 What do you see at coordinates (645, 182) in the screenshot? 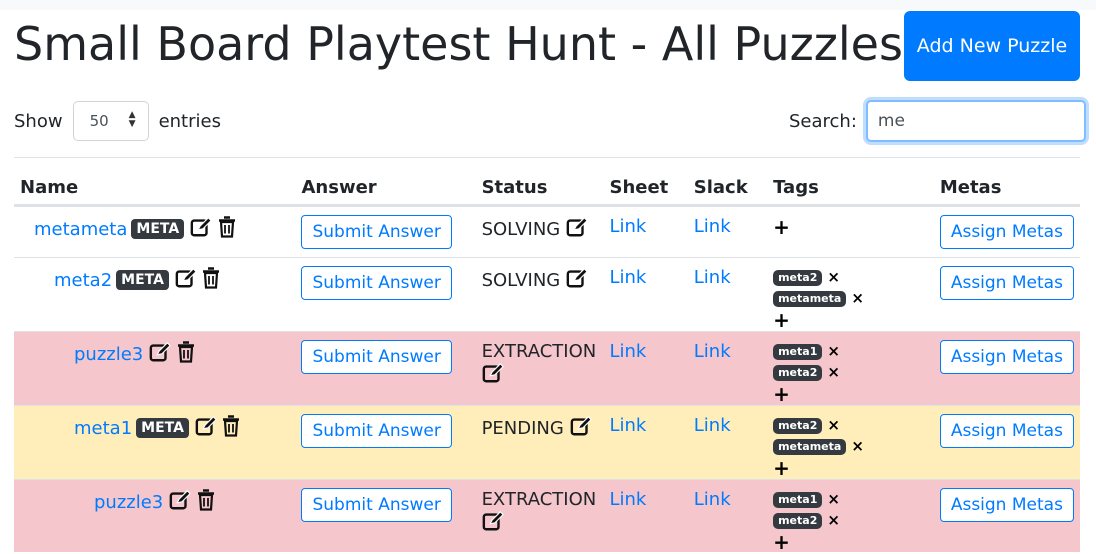
I see `column-header-sheet: Sheet` at bounding box center [645, 182].